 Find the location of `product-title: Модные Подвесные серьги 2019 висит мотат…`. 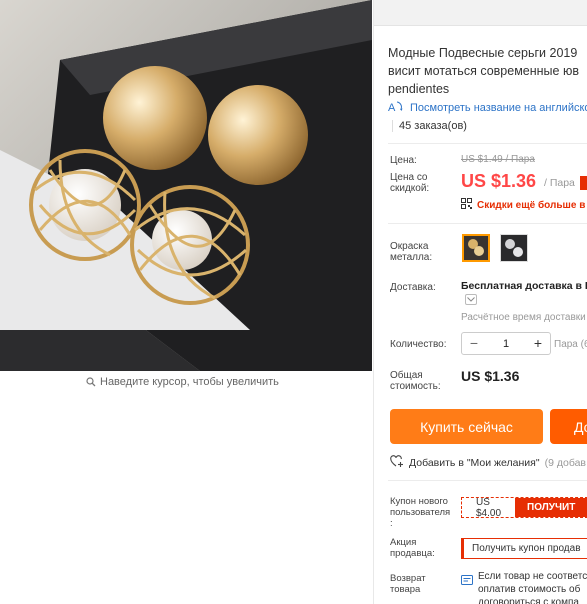

product-title: Модные Подвесные серьги 2019 висит мотат… is located at coordinates (487, 71).